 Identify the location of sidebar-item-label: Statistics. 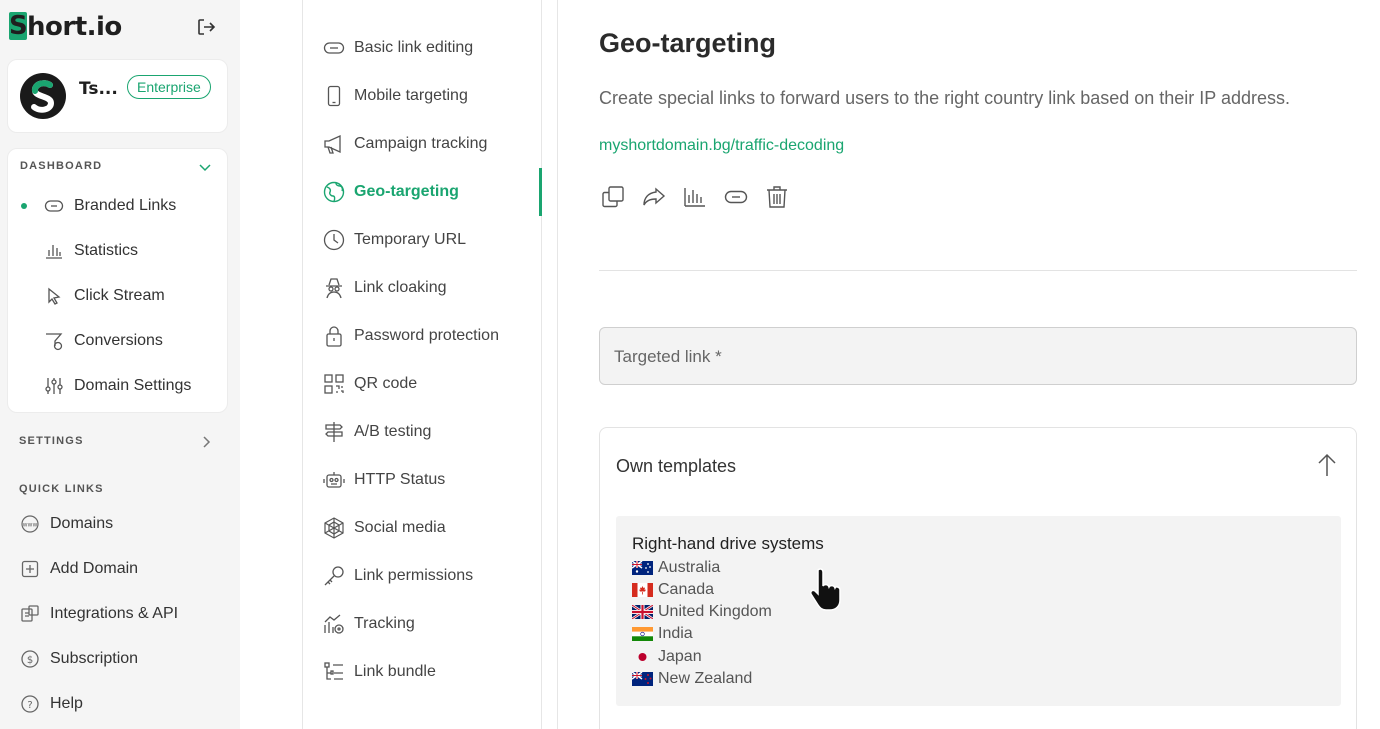
(106, 250).